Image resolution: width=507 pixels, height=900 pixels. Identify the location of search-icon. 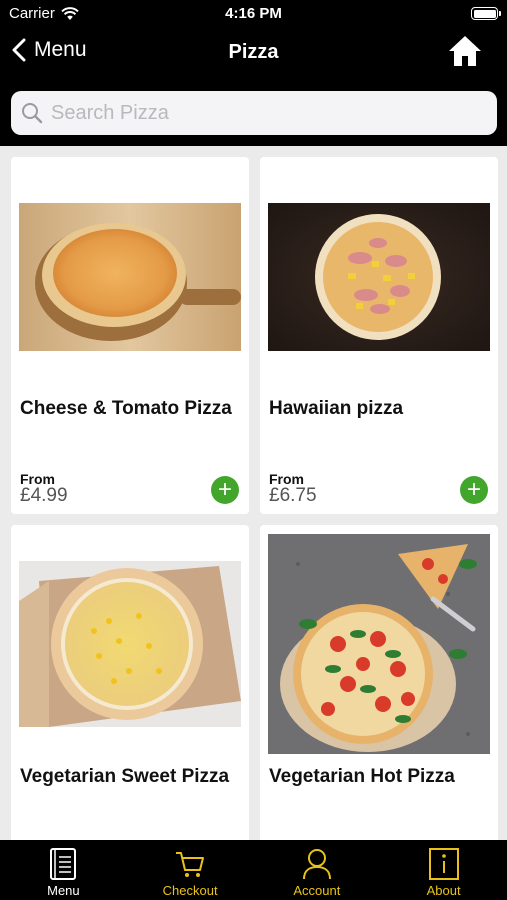
(32, 113).